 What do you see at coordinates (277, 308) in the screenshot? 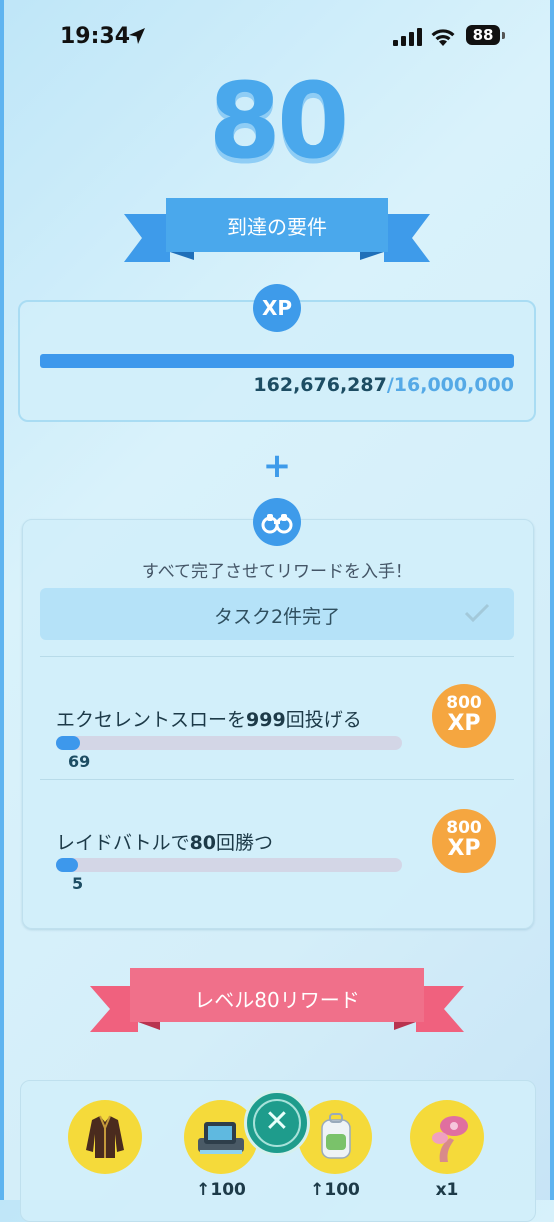
I see `xp-badge: XP` at bounding box center [277, 308].